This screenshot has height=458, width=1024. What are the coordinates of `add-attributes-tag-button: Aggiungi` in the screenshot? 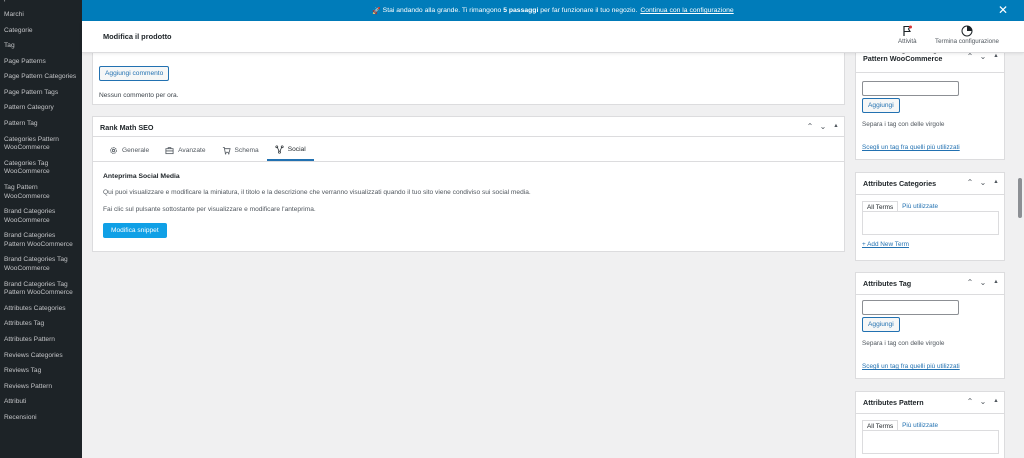 It's located at (881, 324).